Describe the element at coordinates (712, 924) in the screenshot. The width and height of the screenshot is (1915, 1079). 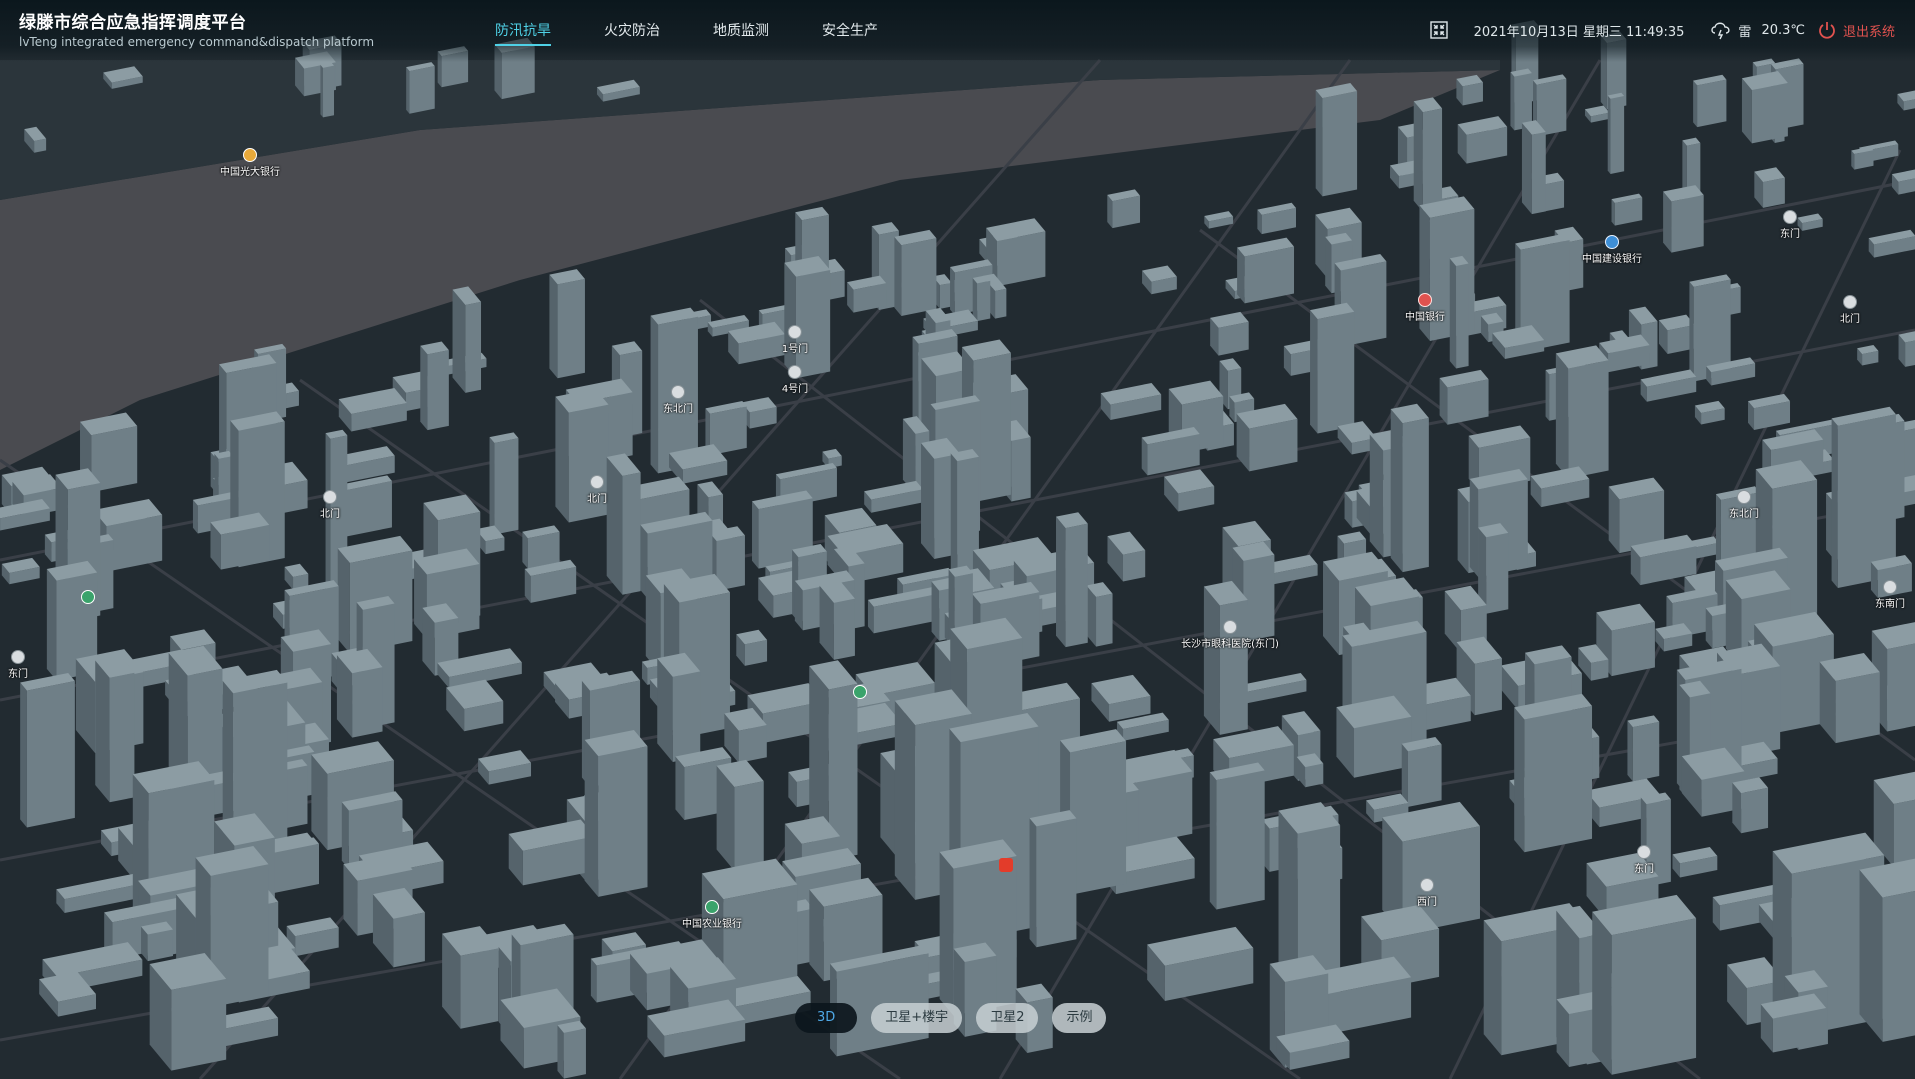
I see `map-poi-label: 中国农业银行` at that location.